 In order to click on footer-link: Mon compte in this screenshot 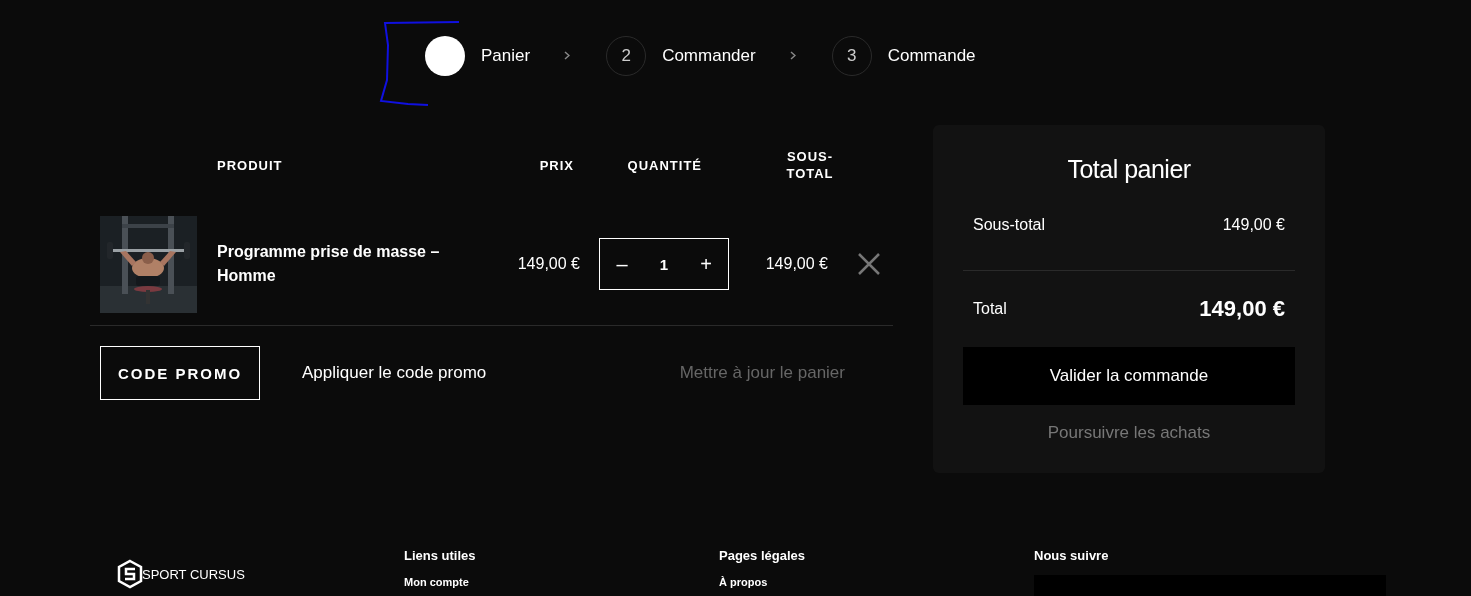, I will do `click(561, 582)`.